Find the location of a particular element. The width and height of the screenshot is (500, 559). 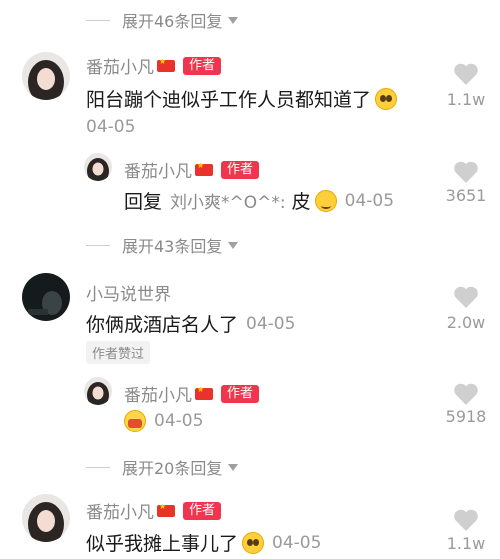

comment-author: 小马说世界 is located at coordinates (128, 292).